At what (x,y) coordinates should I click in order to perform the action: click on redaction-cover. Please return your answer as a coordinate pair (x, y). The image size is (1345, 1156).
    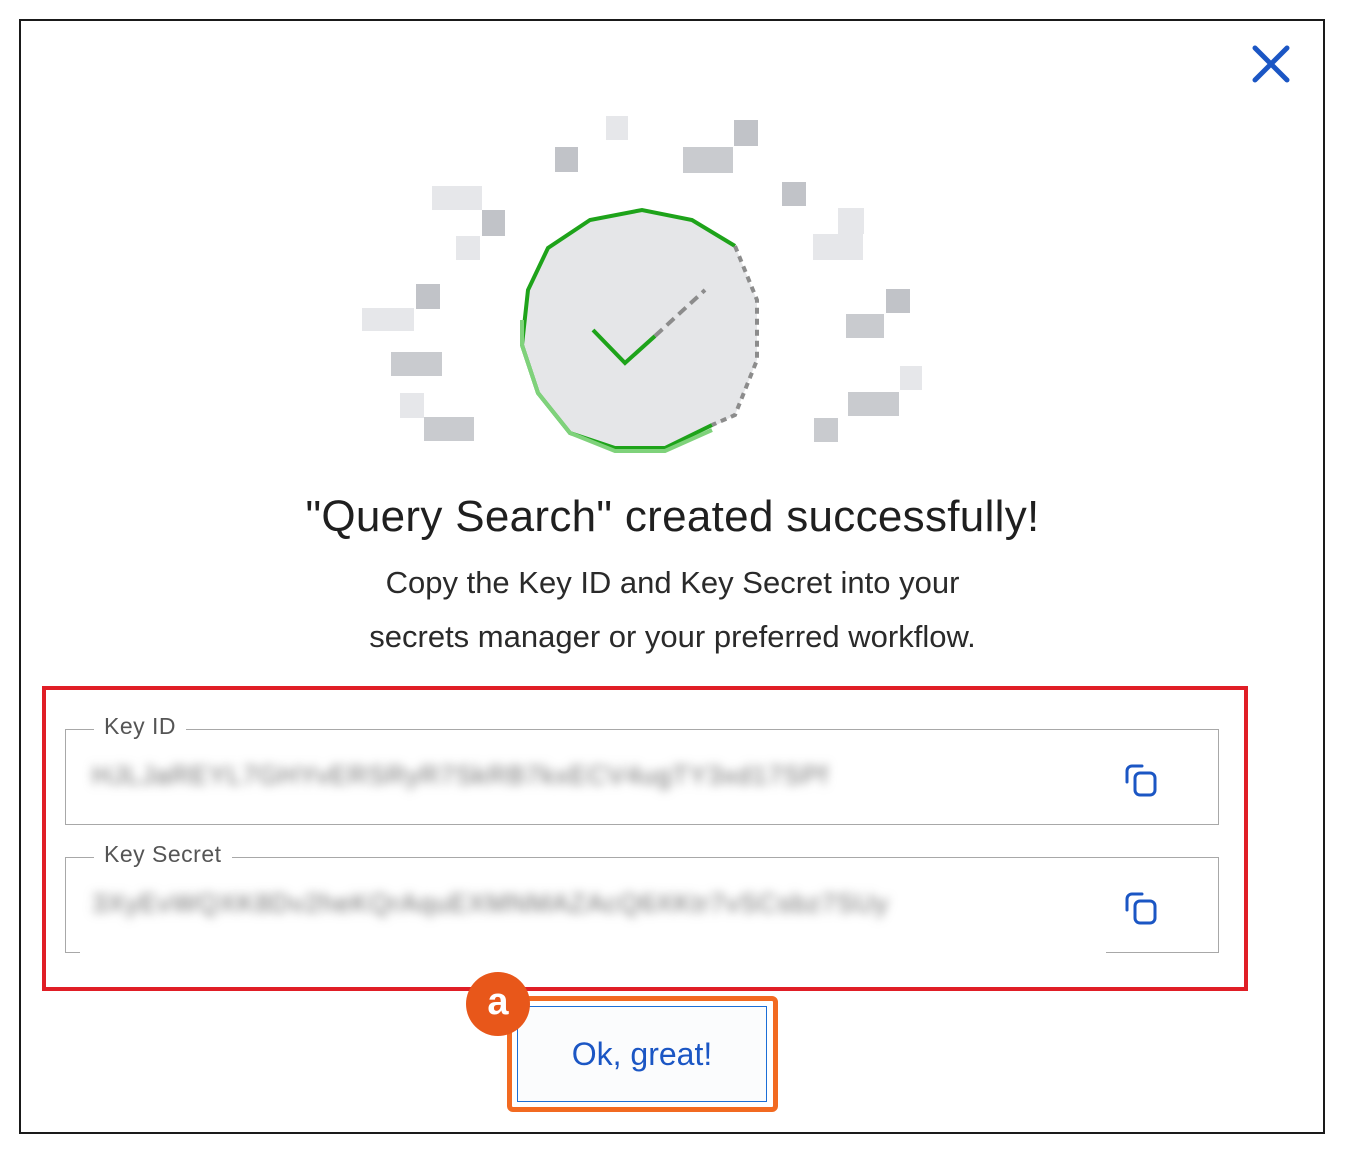
    Looking at the image, I should click on (593, 950).